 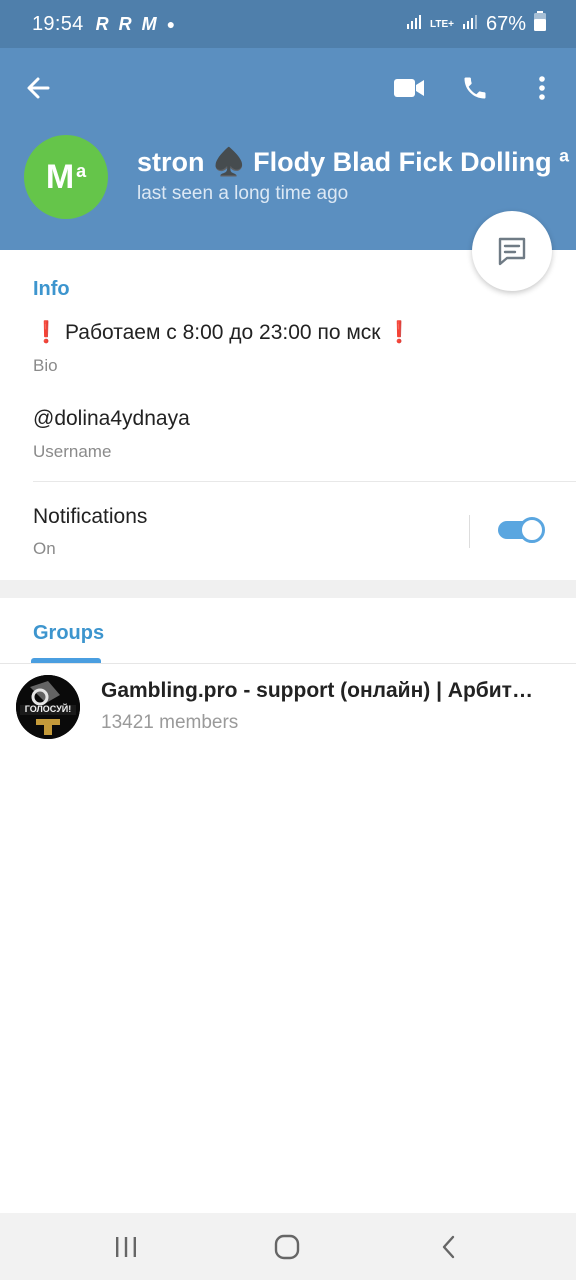 I want to click on arrow-left-icon, so click(x=38, y=88).